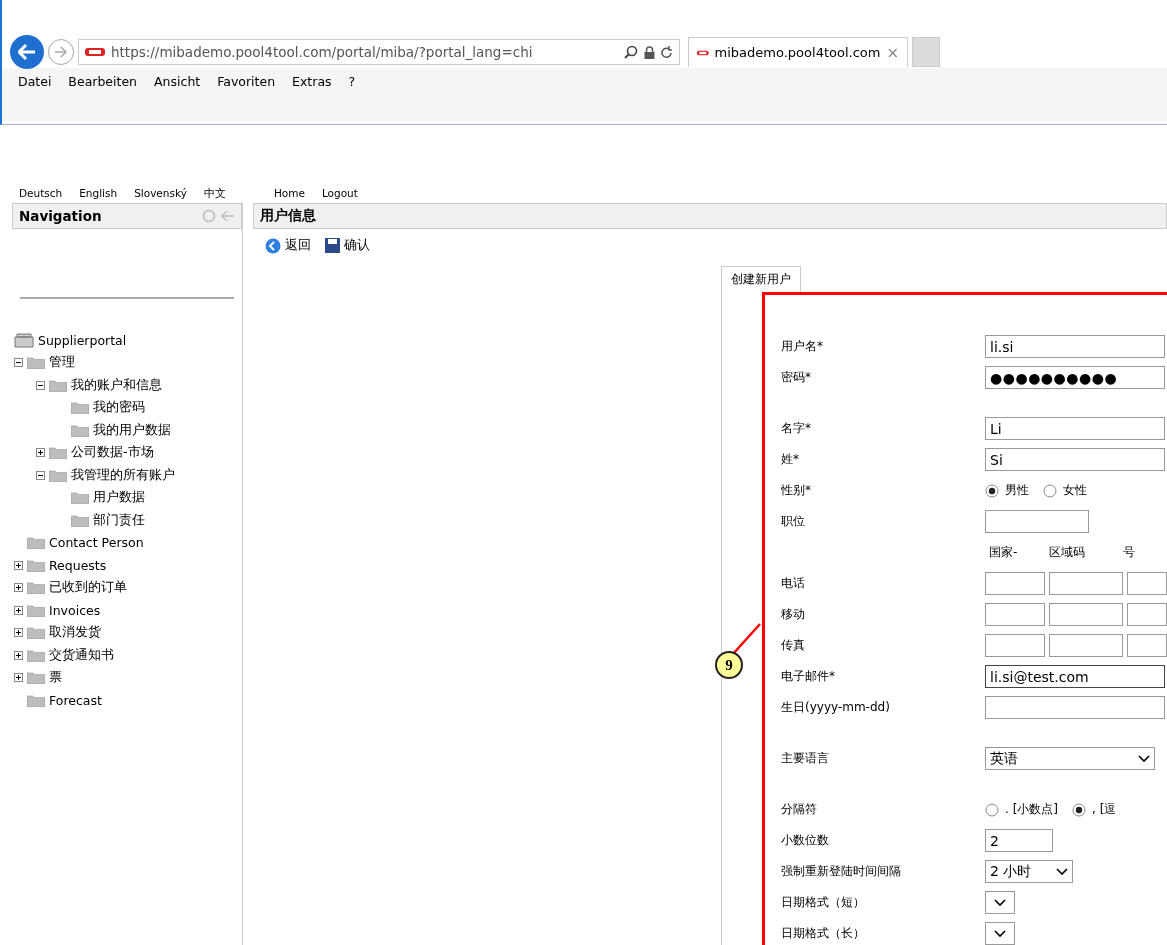 Image resolution: width=1167 pixels, height=945 pixels. Describe the element at coordinates (81, 655) in the screenshot. I see `tree-item: 交货通知书` at that location.